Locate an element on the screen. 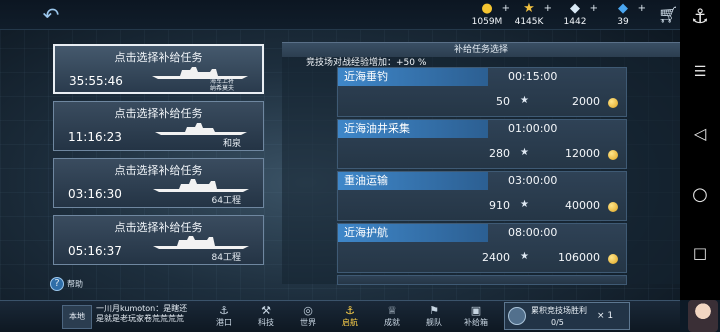  home-circle-icon: ○ is located at coordinates (700, 194).